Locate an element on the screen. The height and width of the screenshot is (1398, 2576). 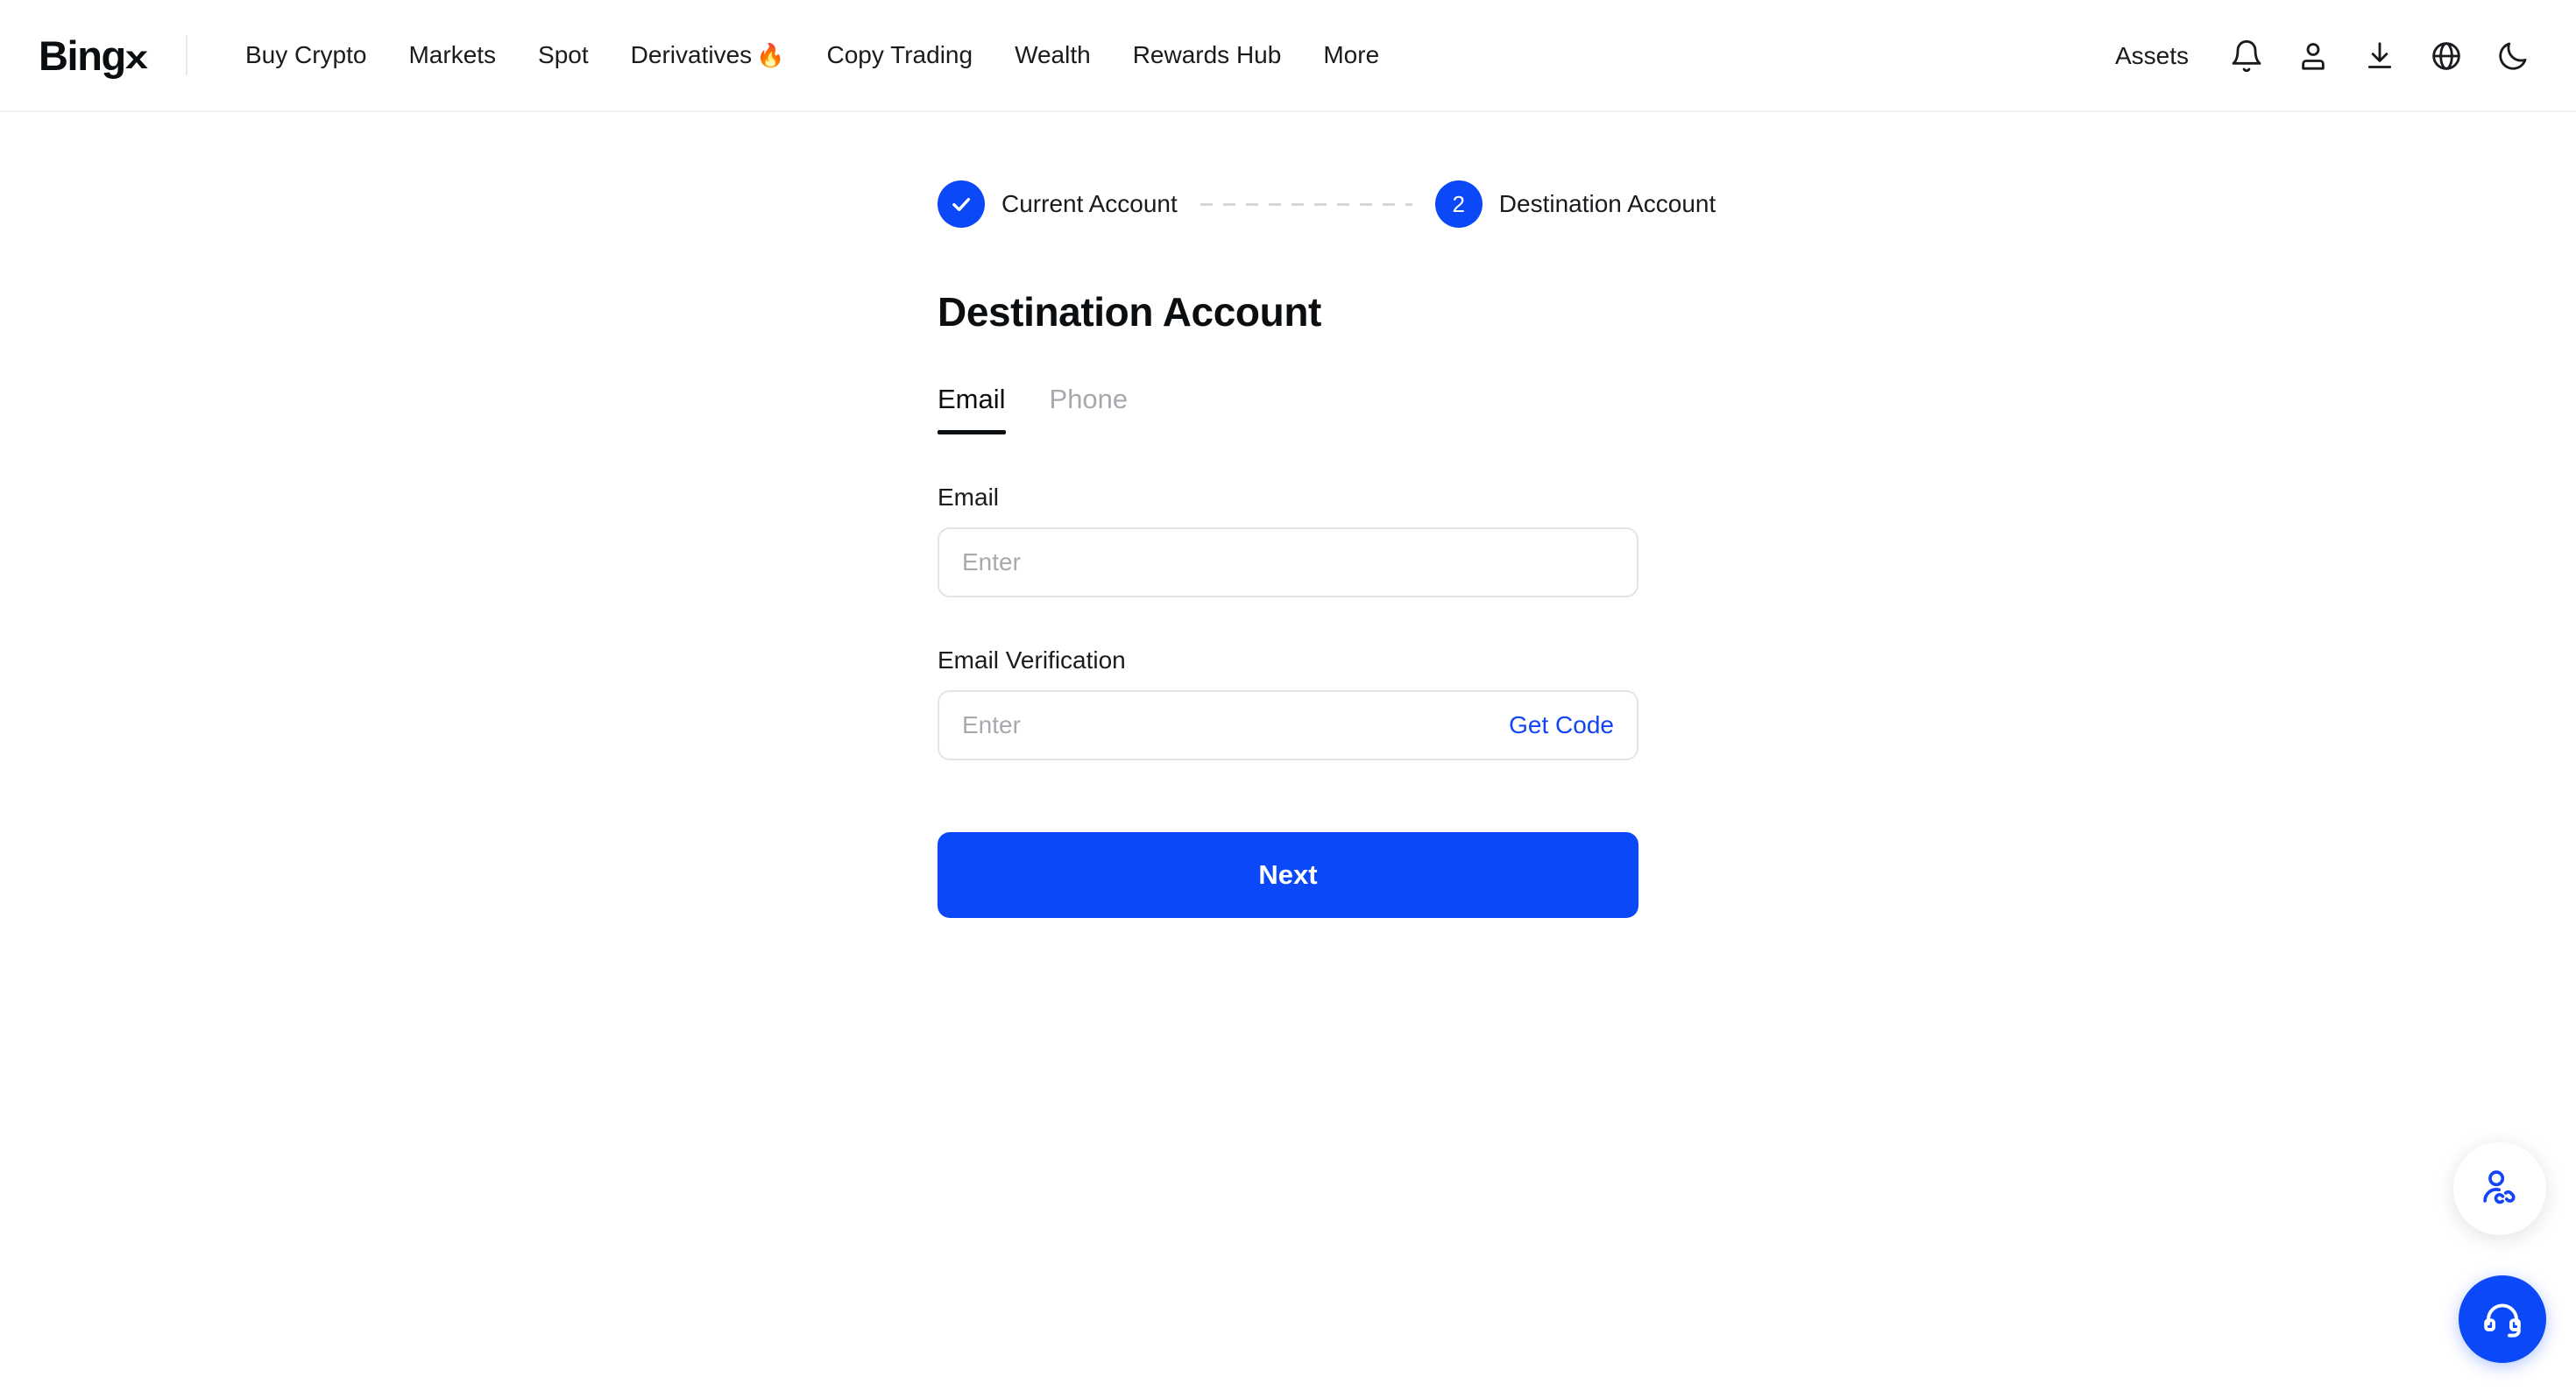
nav-item-derivatives: Derivatives 🔥 is located at coordinates (708, 55).